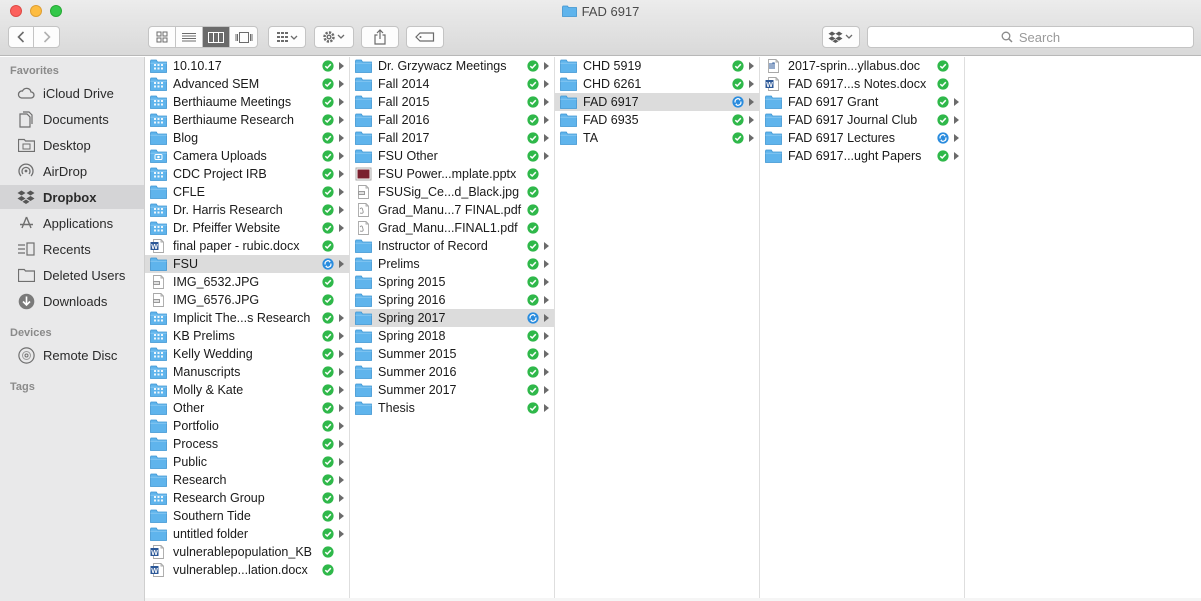 The height and width of the screenshot is (601, 1201). Describe the element at coordinates (341, 66) in the screenshot. I see `disclosure-arrow-icon` at that location.